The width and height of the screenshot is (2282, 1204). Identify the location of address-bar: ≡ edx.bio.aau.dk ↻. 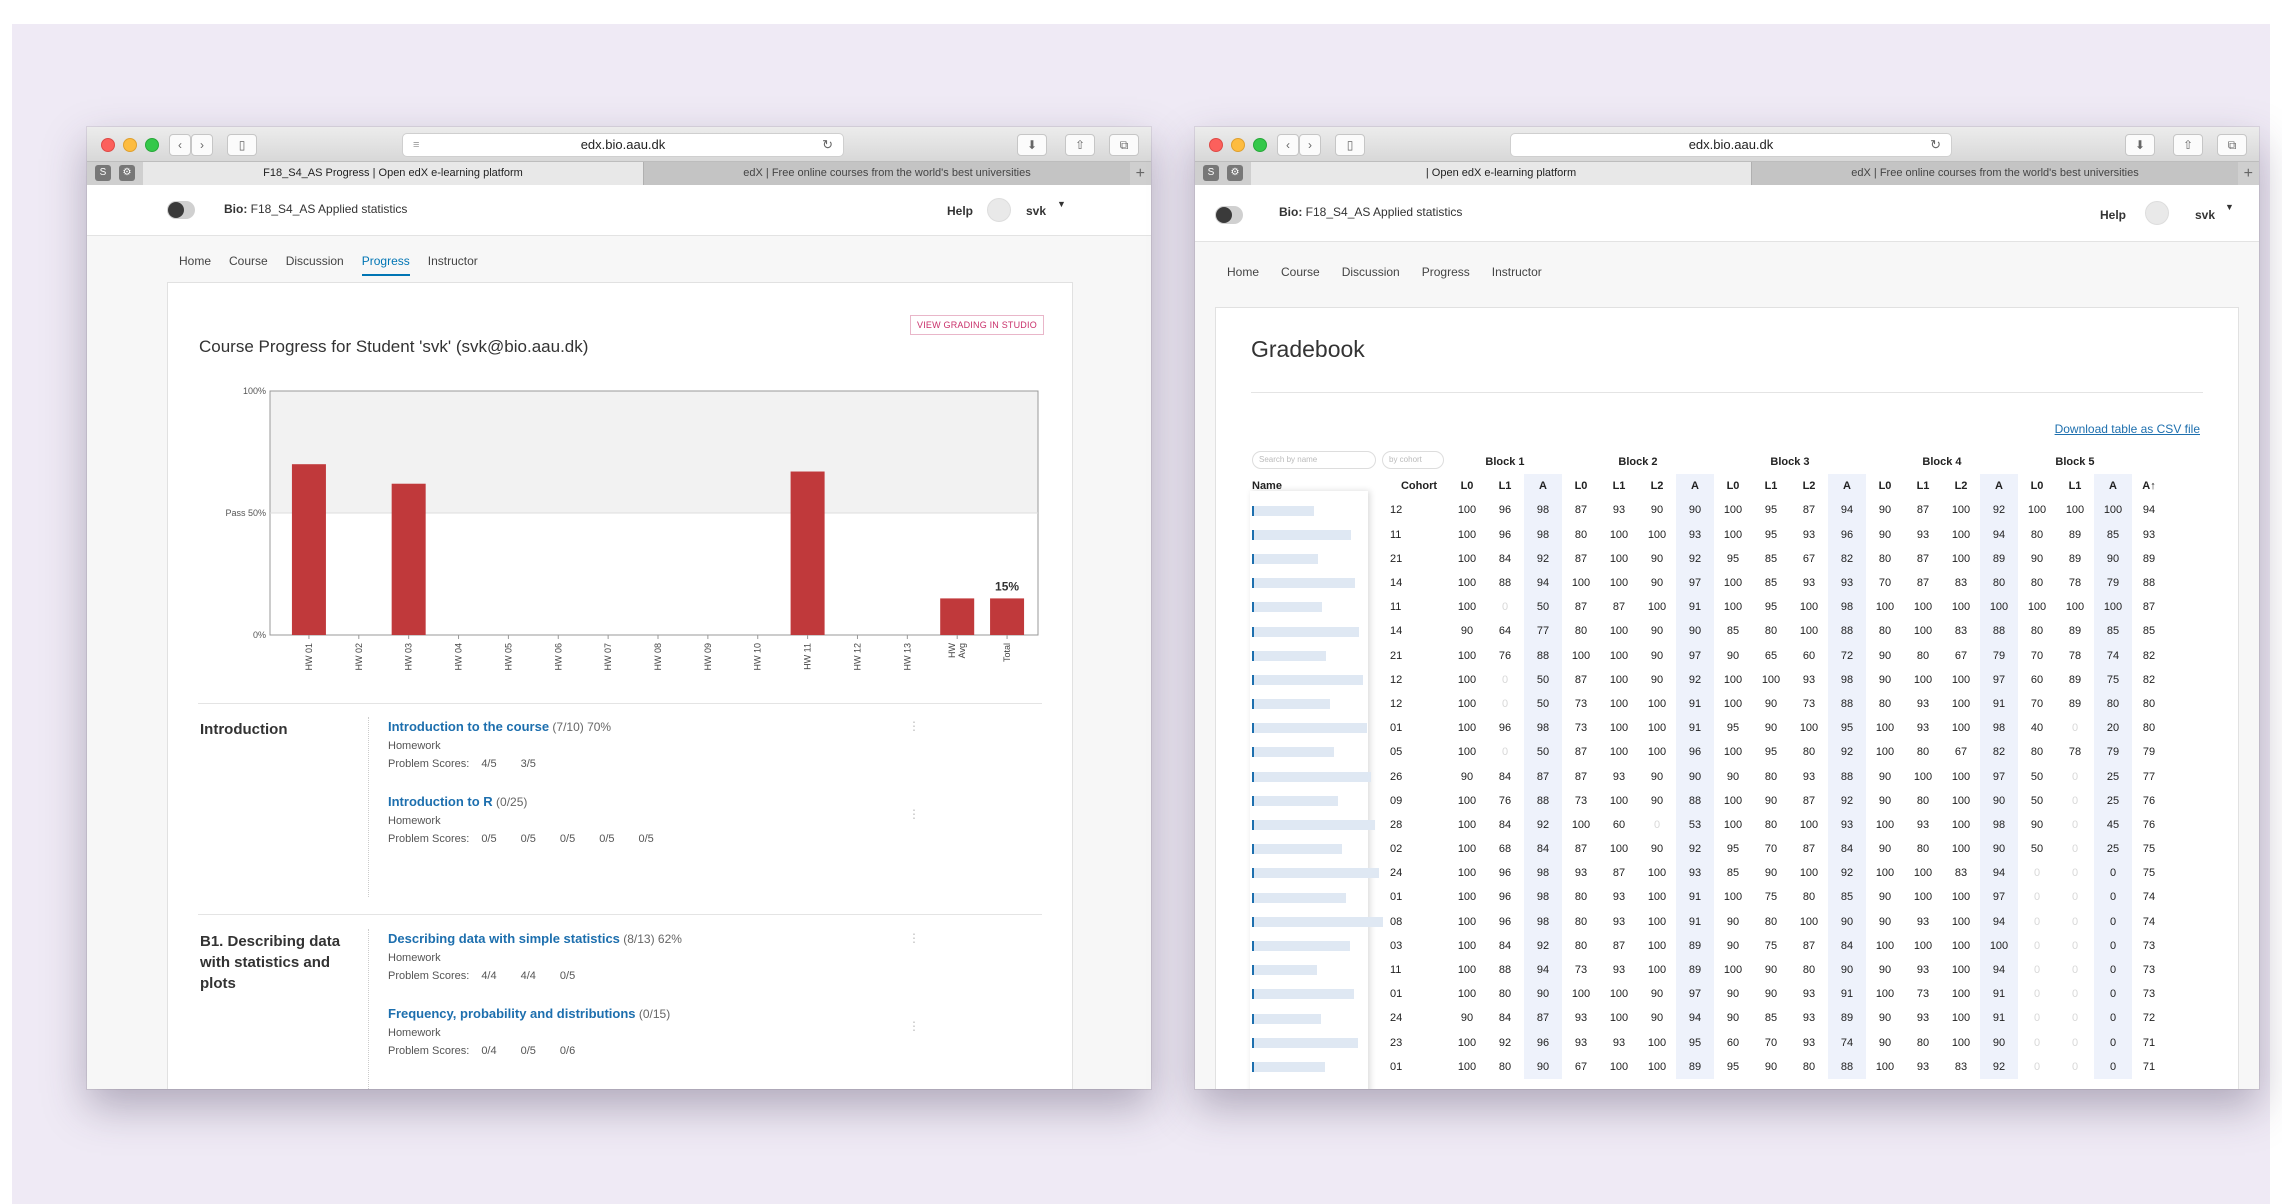
(623, 145).